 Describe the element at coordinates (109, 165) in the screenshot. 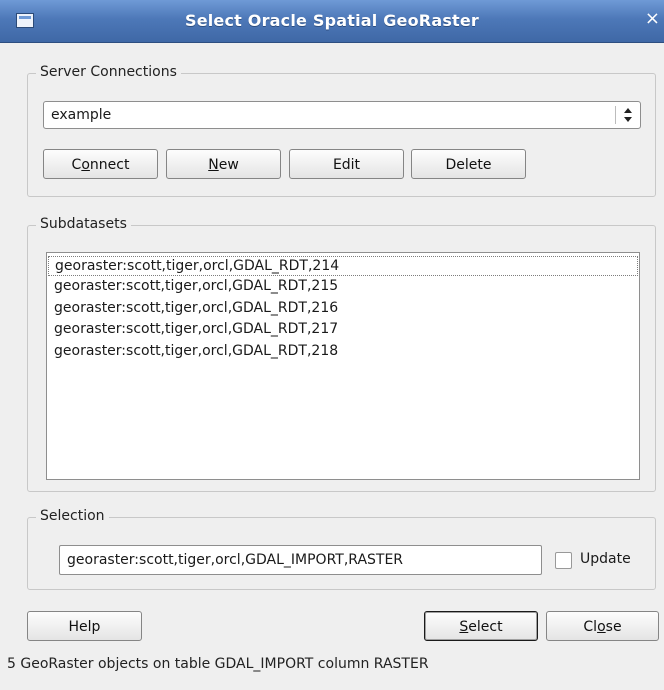

I see `connect-label-post: nnect` at that location.